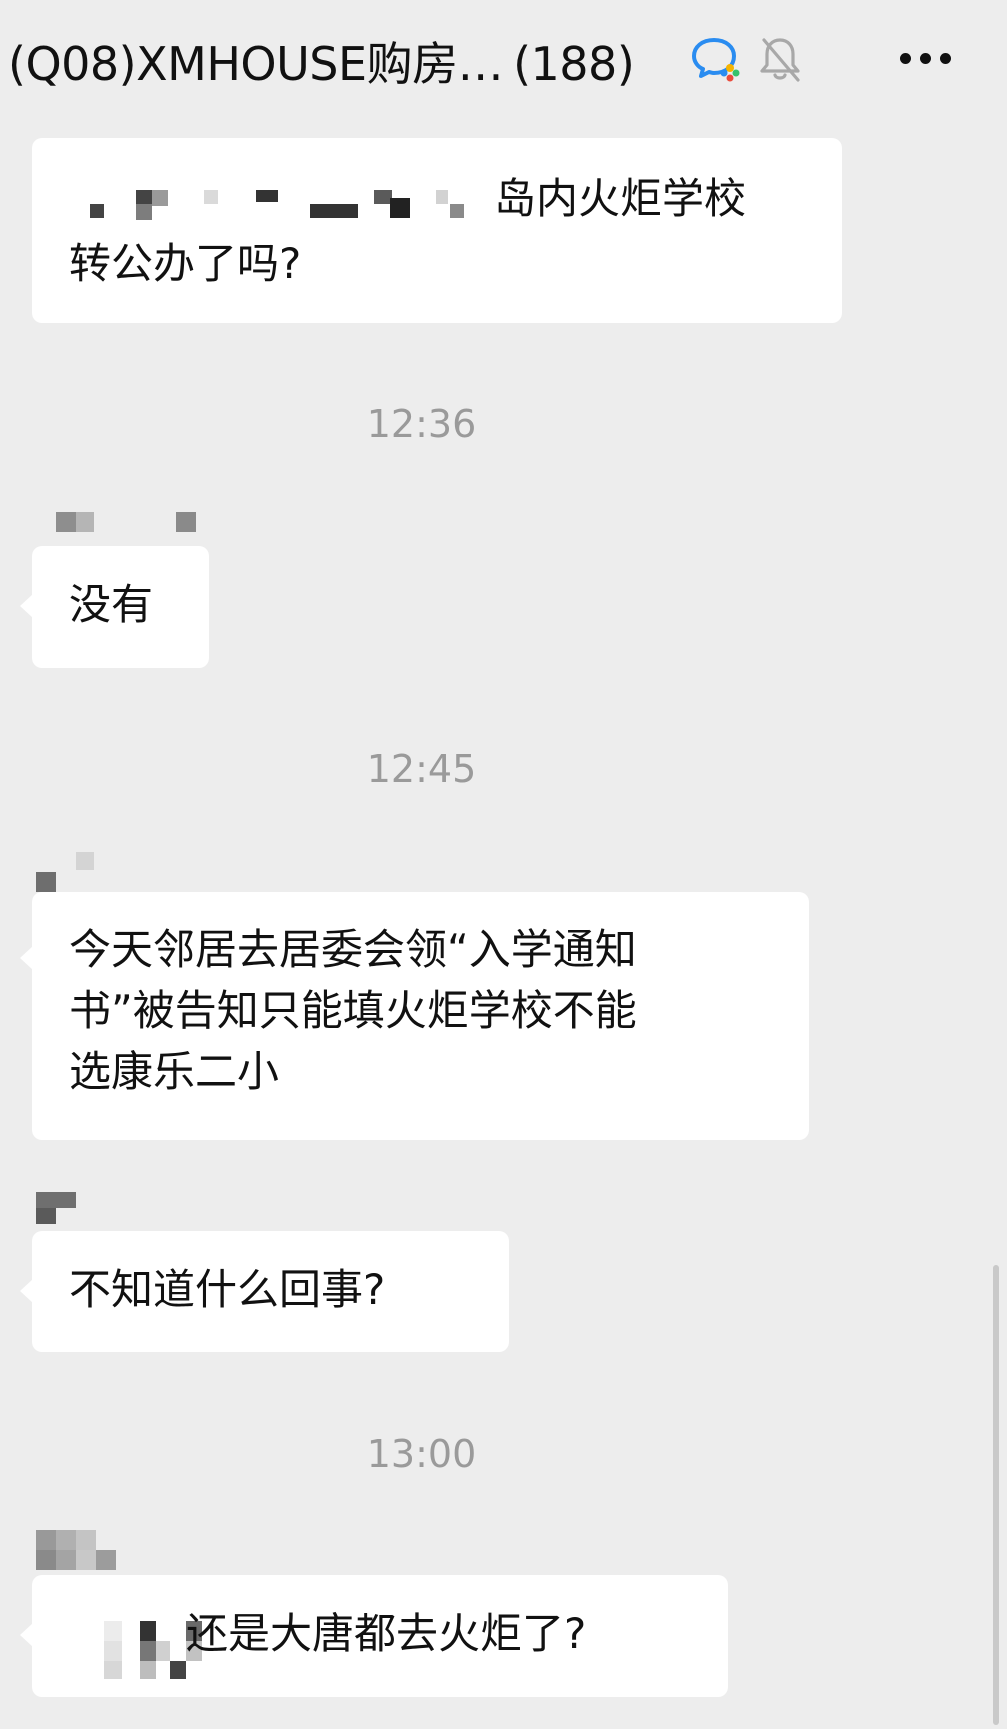  I want to click on message-bubble: 还是大唐都去火炬了?, so click(374, 1636).